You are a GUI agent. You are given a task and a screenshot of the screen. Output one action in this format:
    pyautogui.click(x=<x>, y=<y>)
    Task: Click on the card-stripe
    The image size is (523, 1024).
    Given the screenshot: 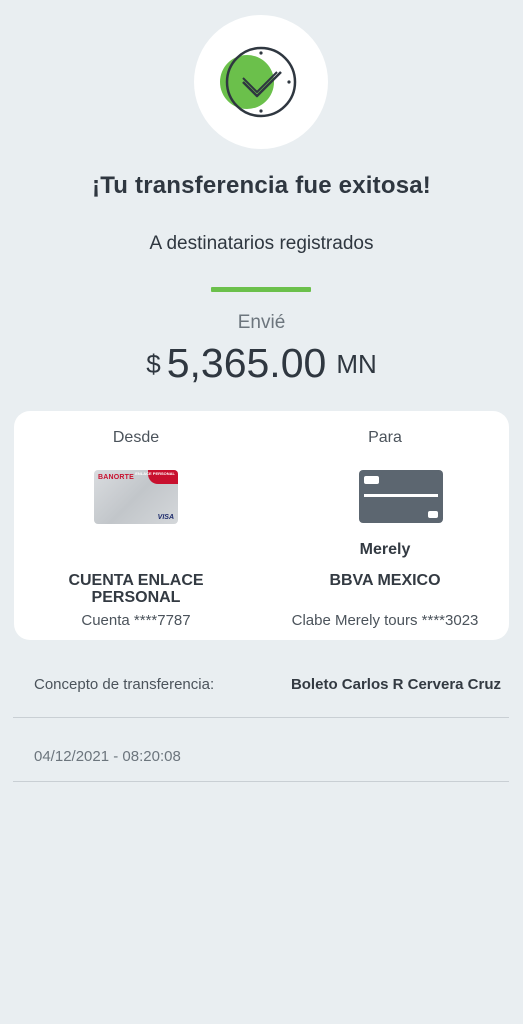 What is the action you would take?
    pyautogui.click(x=401, y=495)
    